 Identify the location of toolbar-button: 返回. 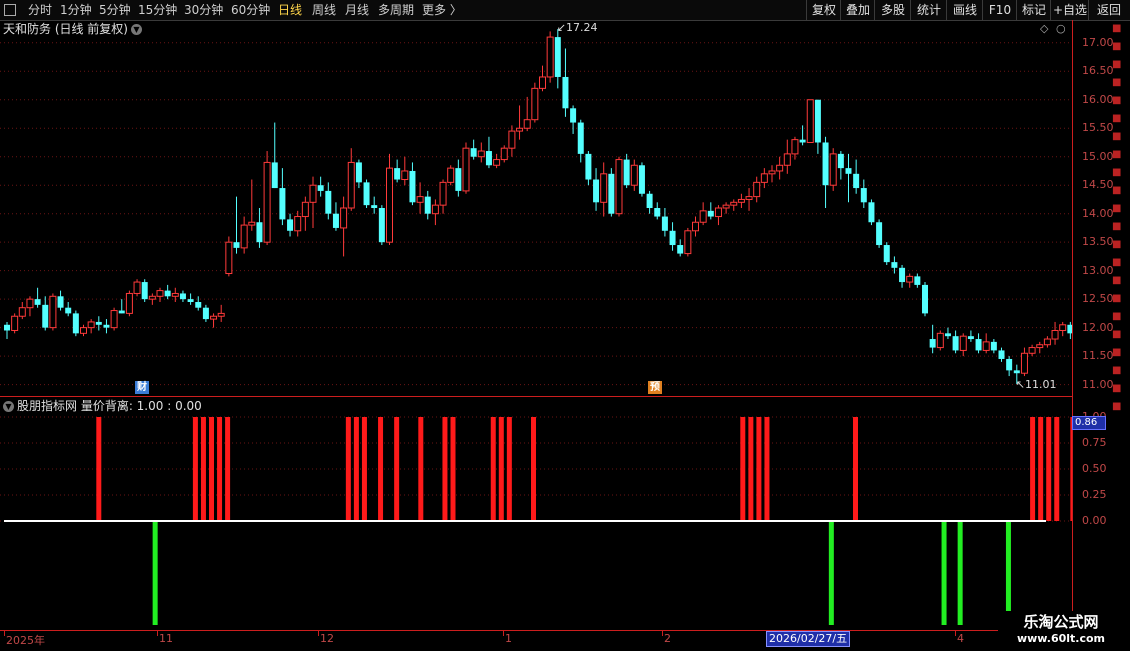
(1108, 10).